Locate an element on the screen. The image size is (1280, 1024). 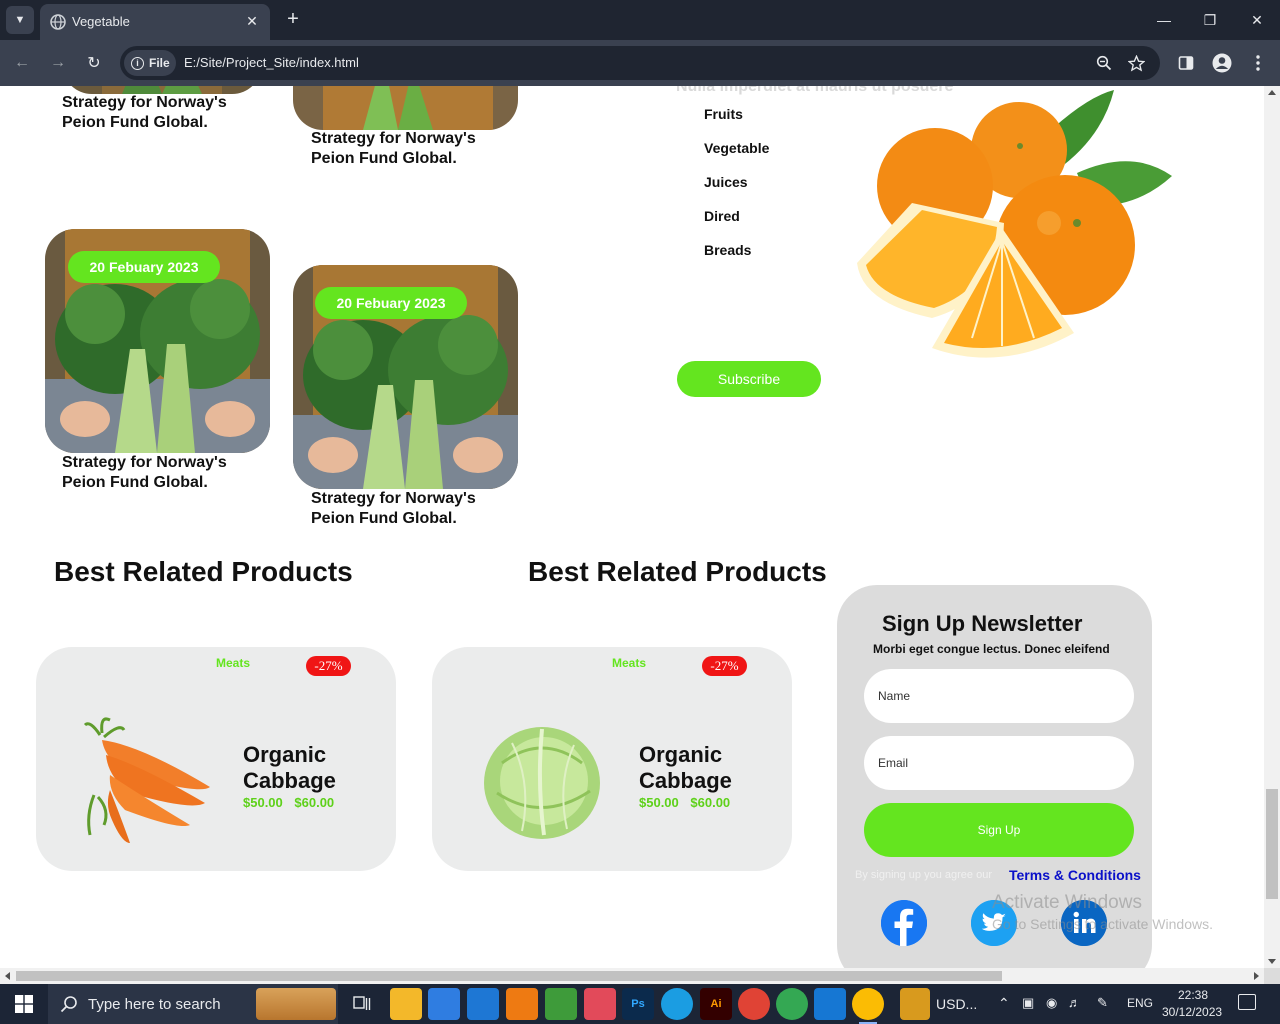
horizontal-scrollbar is located at coordinates (632, 976).